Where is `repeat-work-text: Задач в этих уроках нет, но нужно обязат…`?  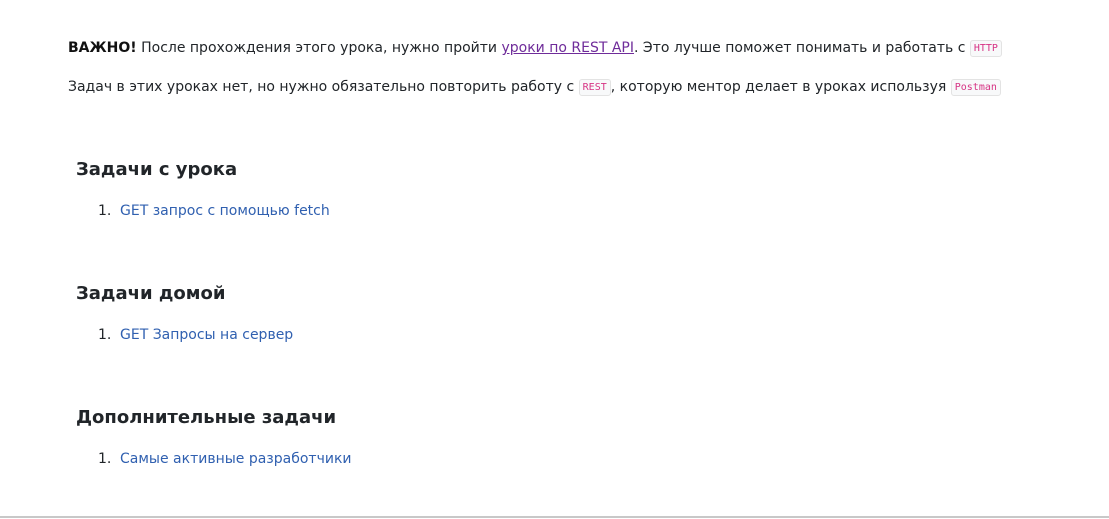
repeat-work-text: Задач в этих уроках нет, но нужно обязат… is located at coordinates (323, 87).